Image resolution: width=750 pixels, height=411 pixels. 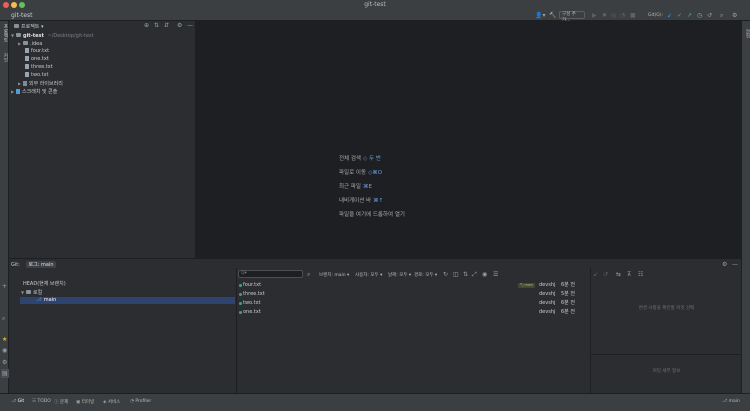 I want to click on left-tool-strip: 프로젝트 커밋, so click(x=4, y=139).